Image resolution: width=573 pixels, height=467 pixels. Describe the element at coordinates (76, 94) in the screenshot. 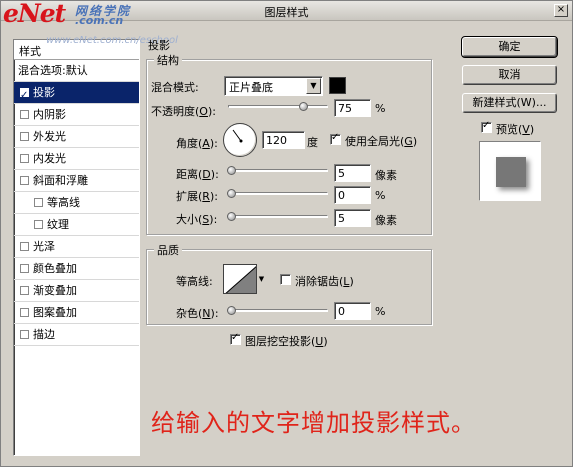

I see `style-list-item: 投影` at that location.